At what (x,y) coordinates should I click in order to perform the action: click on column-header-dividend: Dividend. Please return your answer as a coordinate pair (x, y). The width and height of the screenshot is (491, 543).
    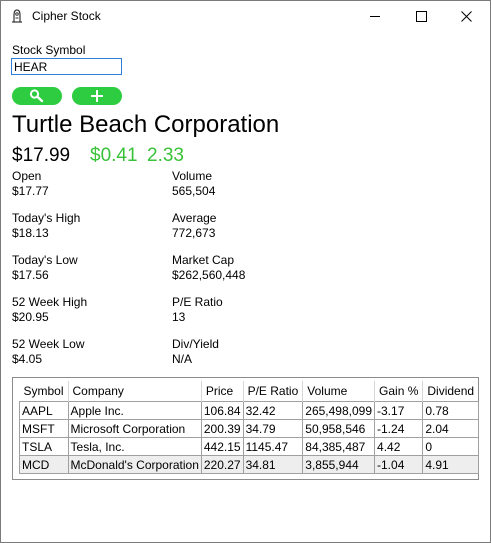
    Looking at the image, I should click on (450, 391).